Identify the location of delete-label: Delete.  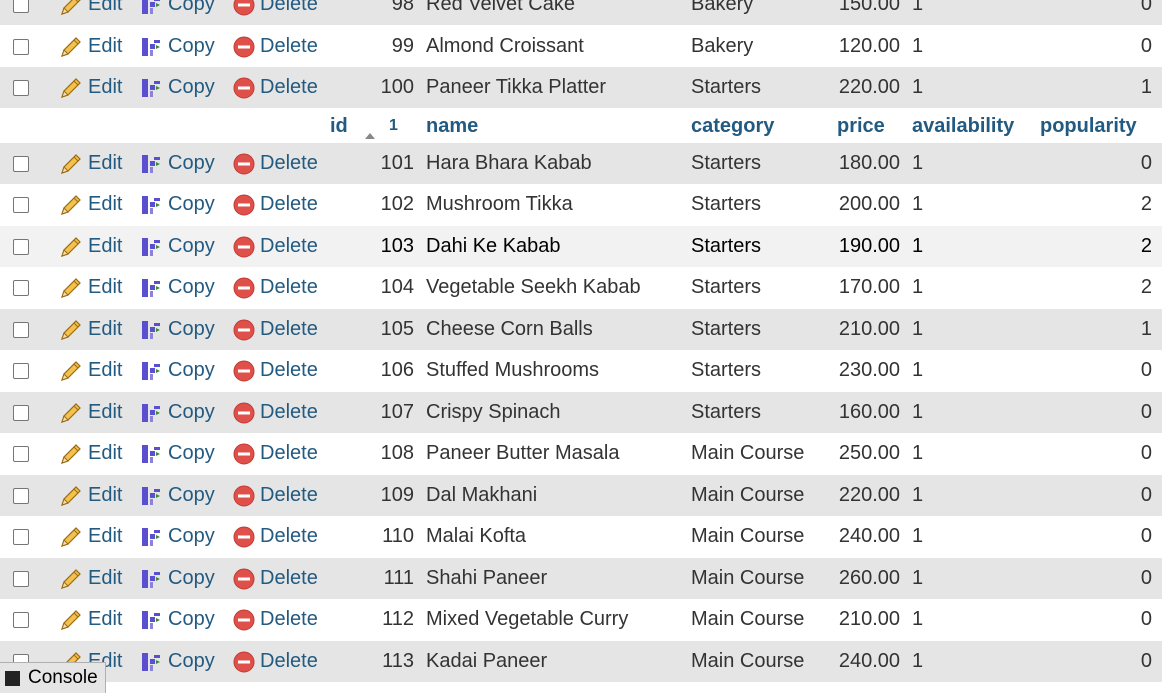
(289, 619).